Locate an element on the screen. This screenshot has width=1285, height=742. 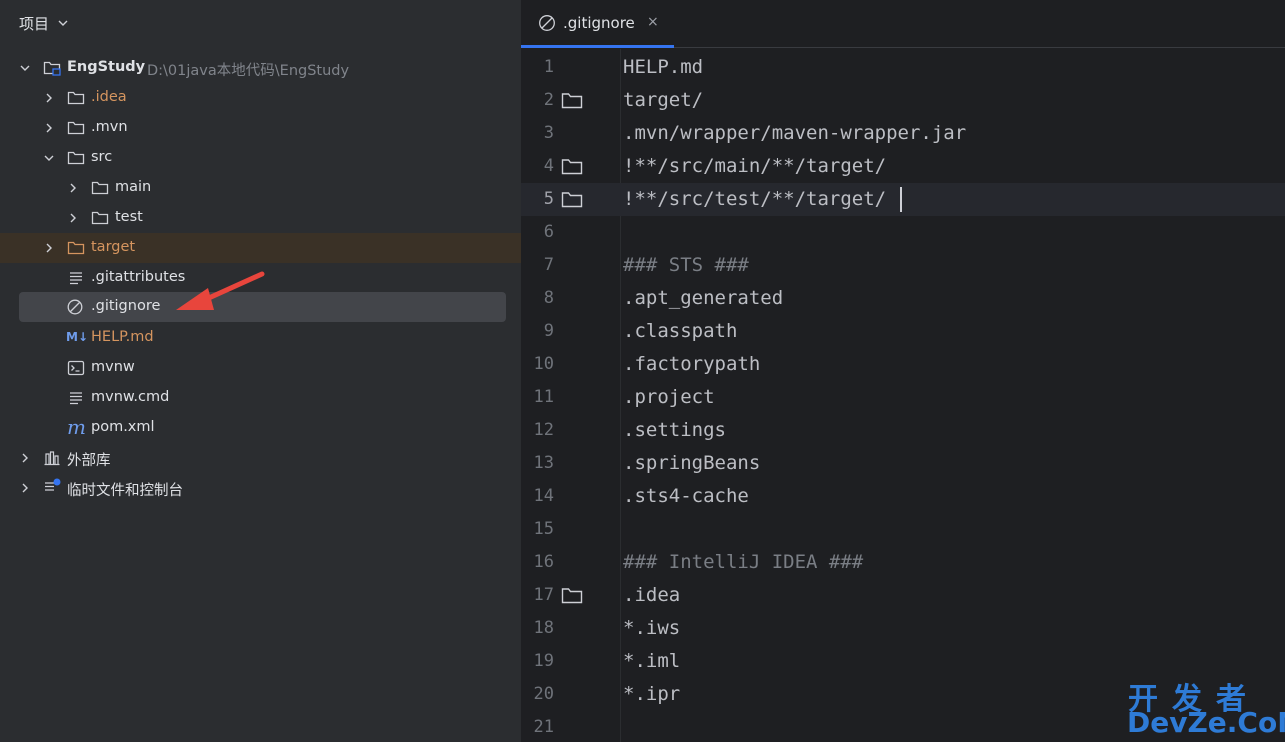
tree-item-label: pom.xml is located at coordinates (123, 427).